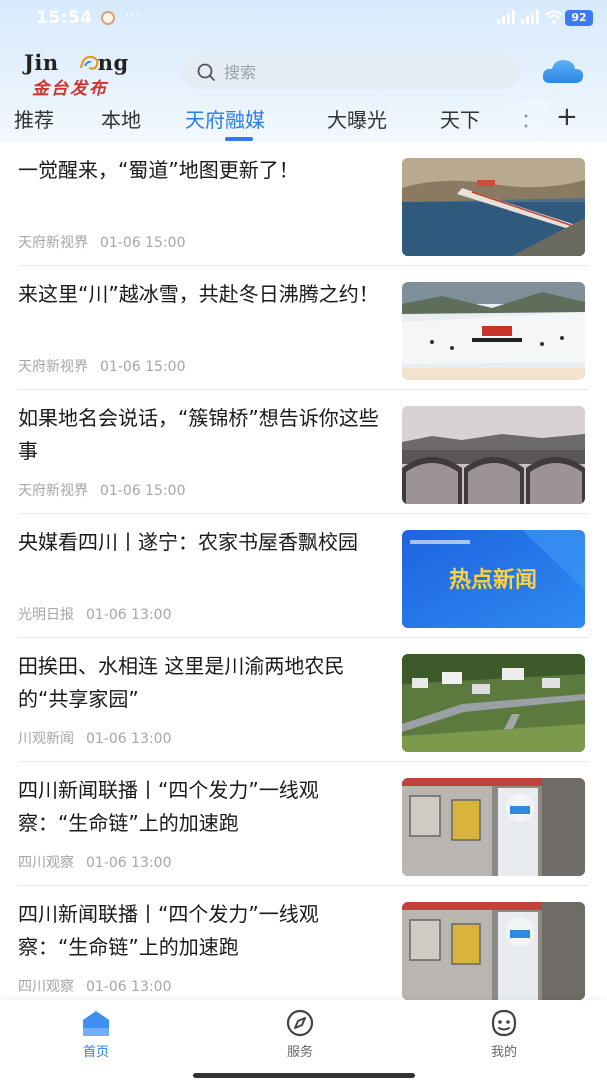 This screenshot has width=607, height=1080. I want to click on news-source: 川观新闻, so click(46, 739).